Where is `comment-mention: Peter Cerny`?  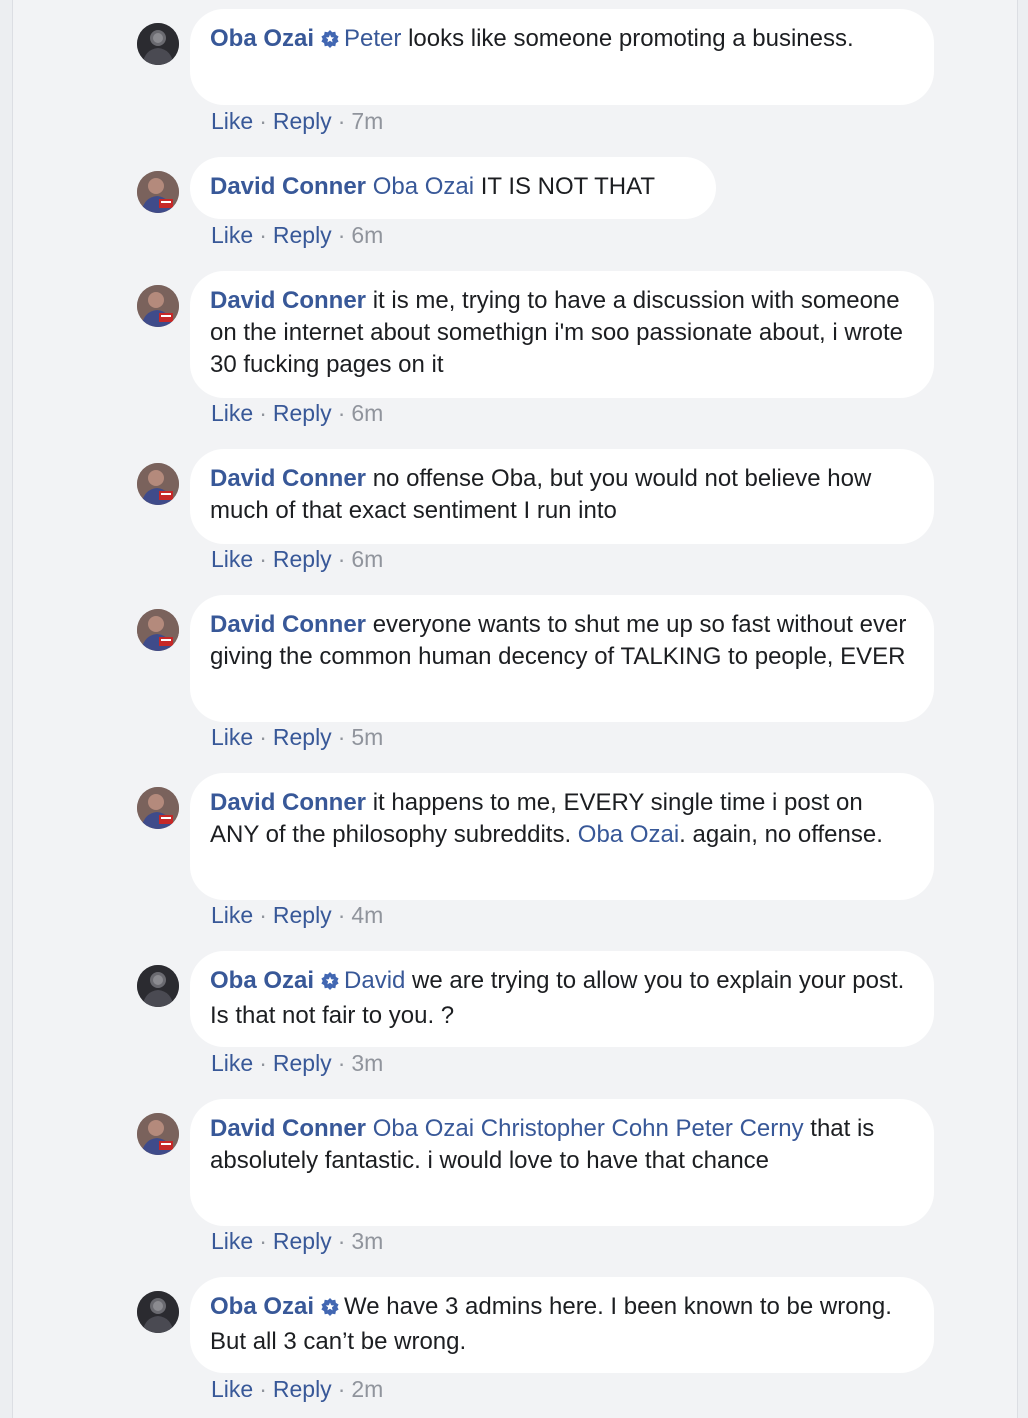
comment-mention: Peter Cerny is located at coordinates (740, 1128).